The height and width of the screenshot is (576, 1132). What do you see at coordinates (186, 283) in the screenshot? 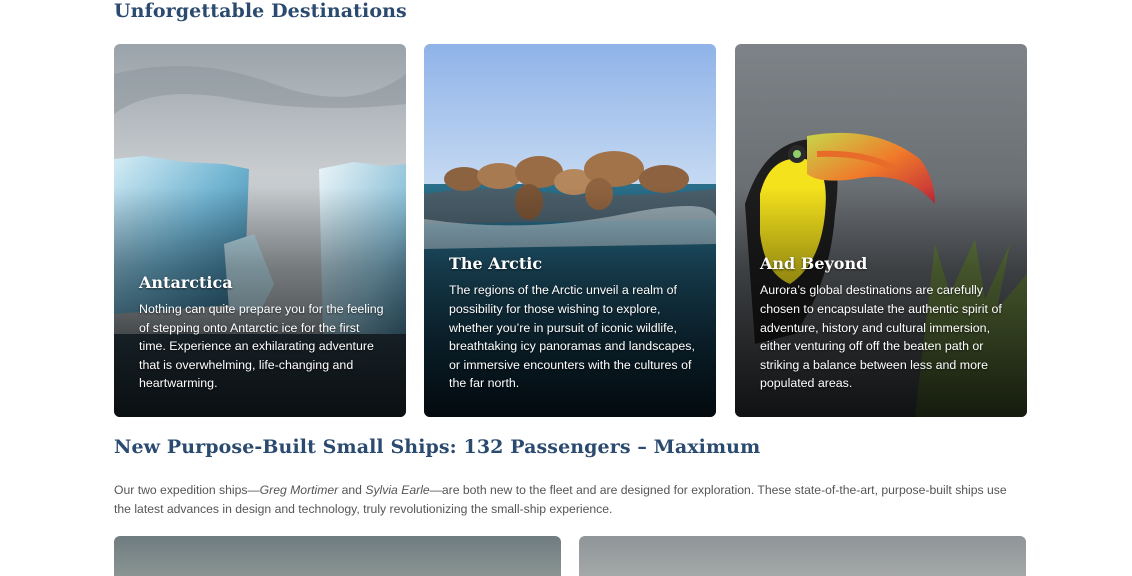
I see `card-title: Antarctica` at bounding box center [186, 283].